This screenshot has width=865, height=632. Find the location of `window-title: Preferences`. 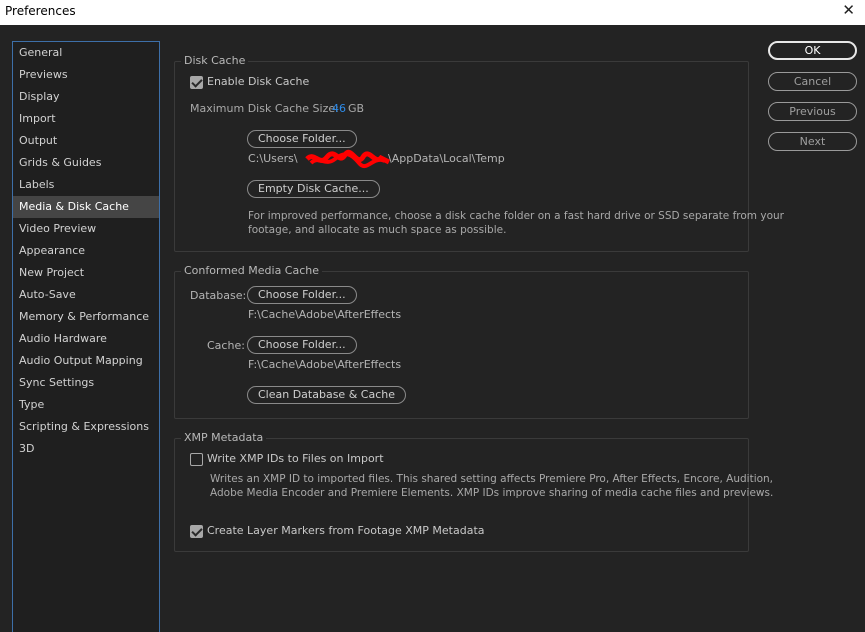

window-title: Preferences is located at coordinates (40, 11).